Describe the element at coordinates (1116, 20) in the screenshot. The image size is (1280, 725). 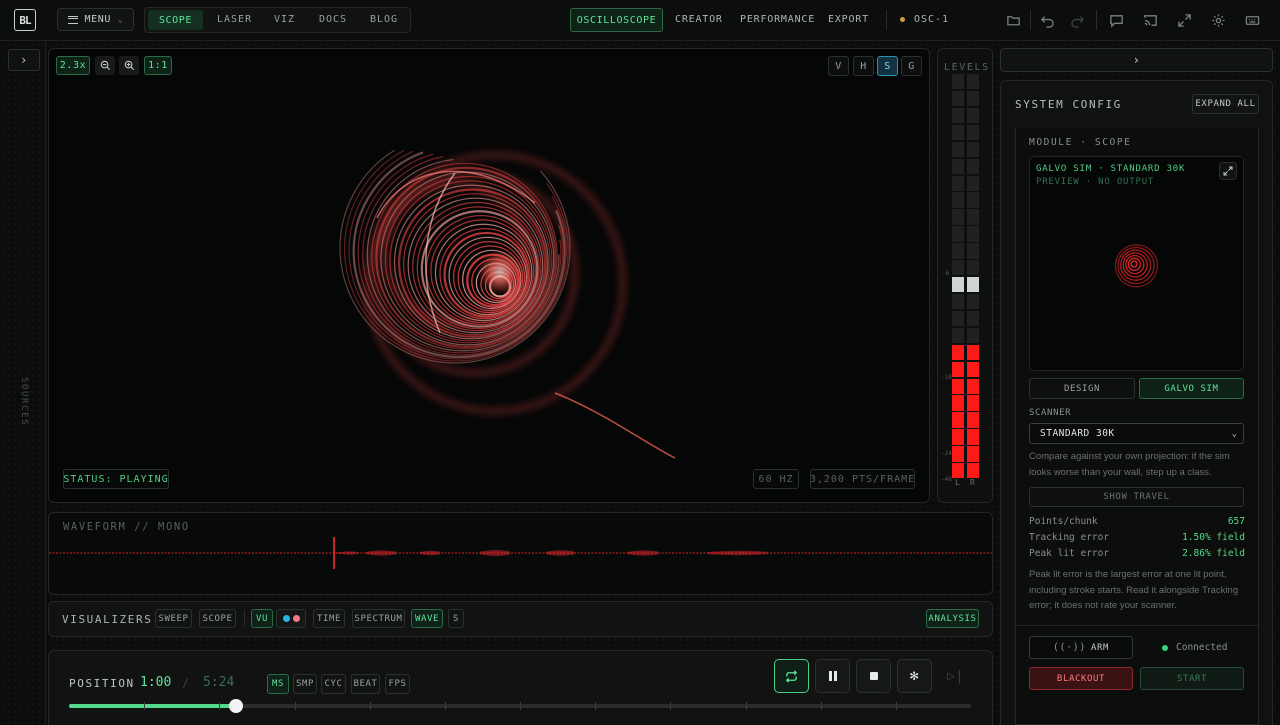
I see `chat-icon` at that location.